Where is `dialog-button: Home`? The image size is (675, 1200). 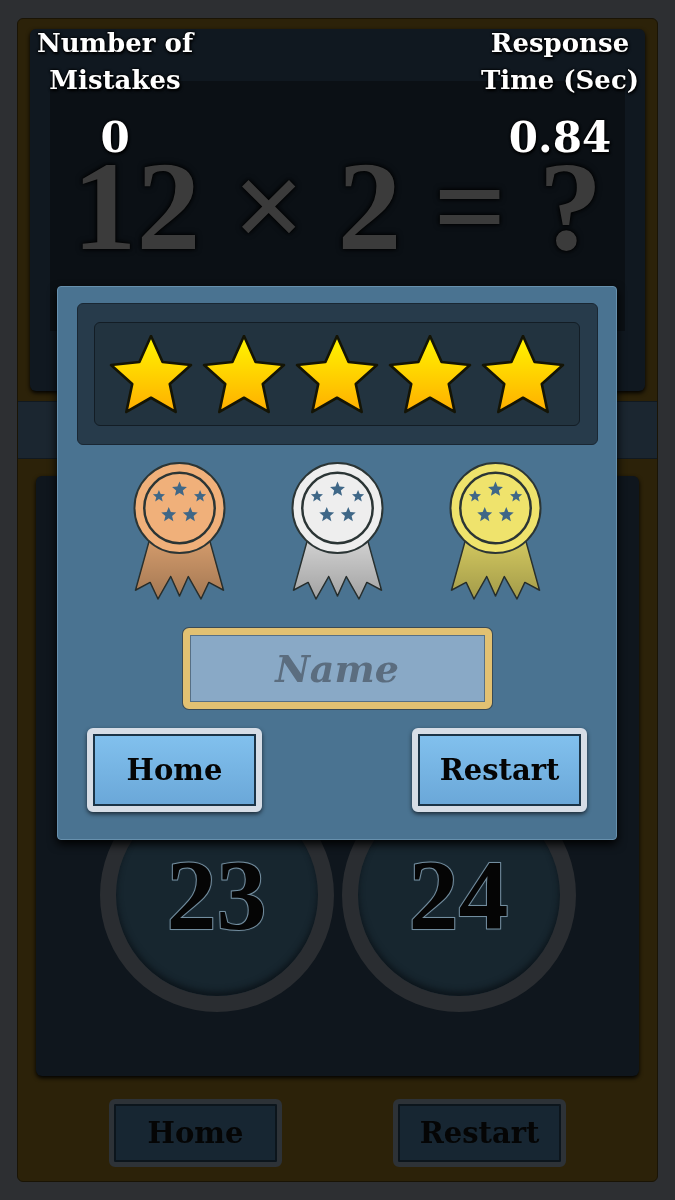
dialog-button: Home is located at coordinates (174, 770).